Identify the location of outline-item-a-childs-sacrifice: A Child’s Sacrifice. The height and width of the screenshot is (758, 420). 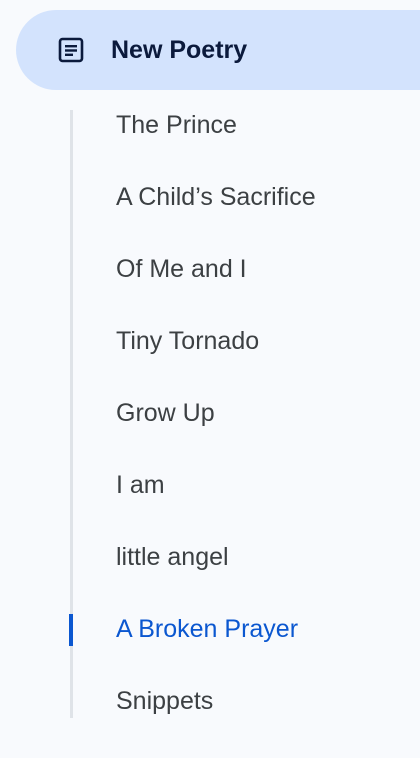
(216, 197).